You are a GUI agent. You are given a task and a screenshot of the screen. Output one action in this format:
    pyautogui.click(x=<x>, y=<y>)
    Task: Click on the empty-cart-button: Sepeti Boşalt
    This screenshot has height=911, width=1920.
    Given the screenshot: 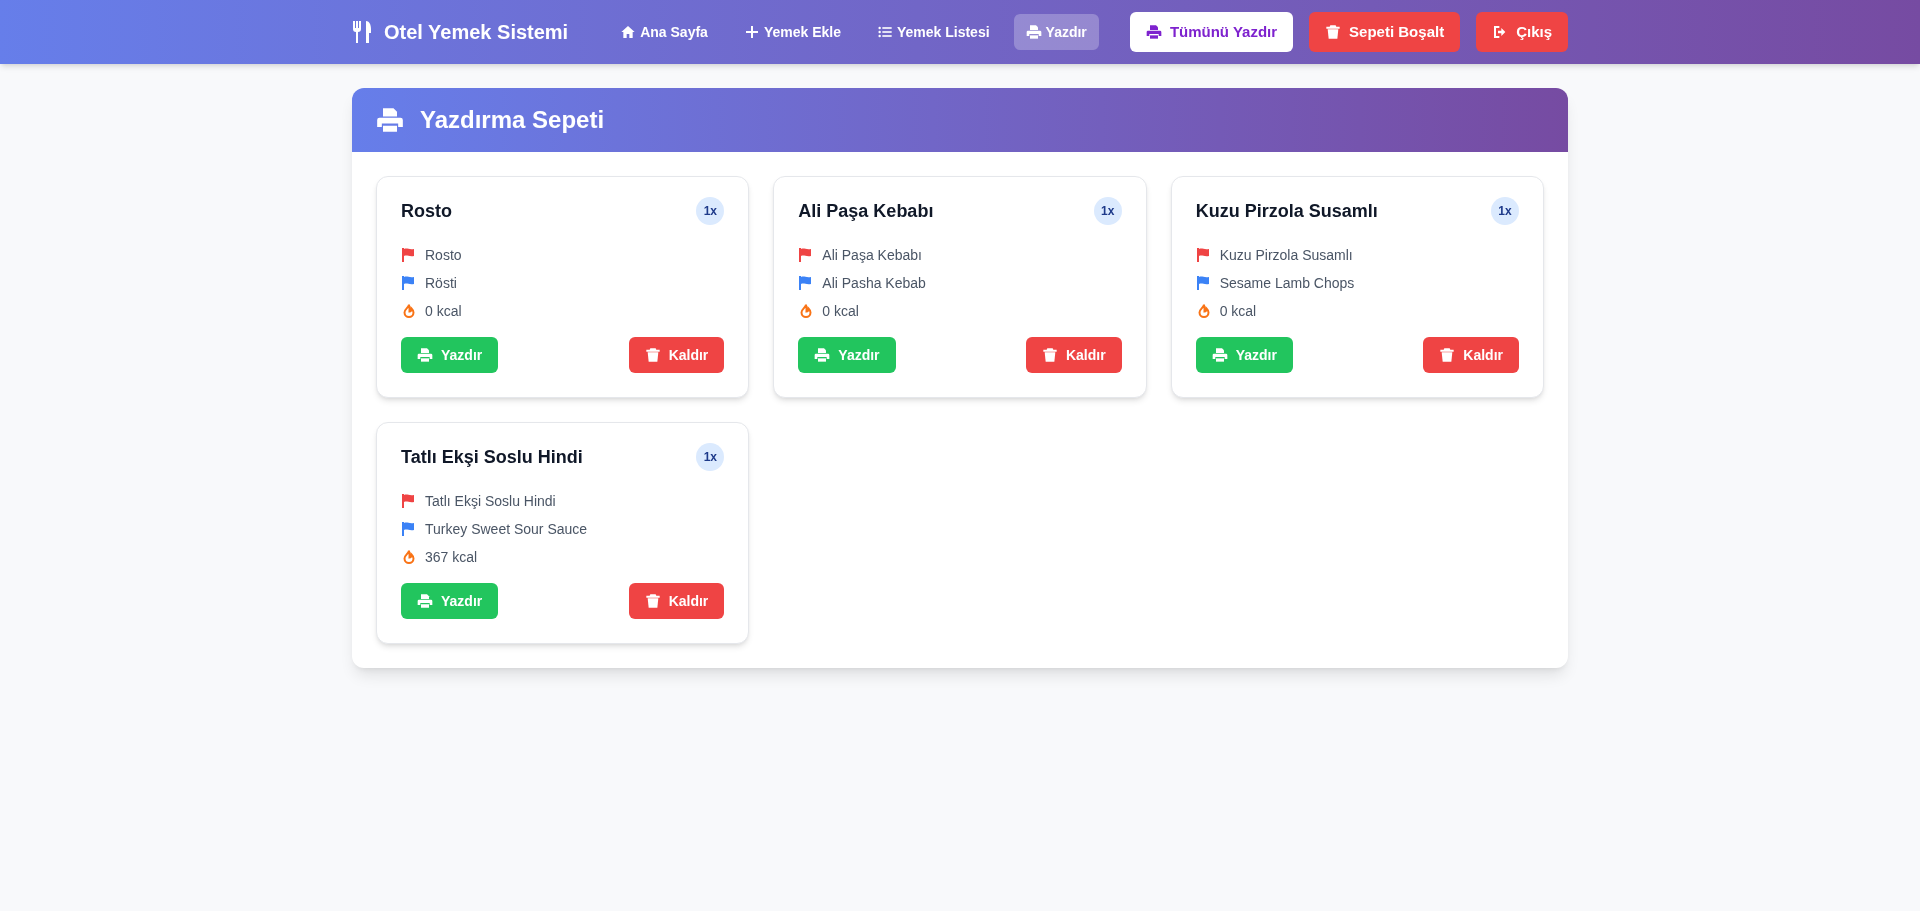 What is the action you would take?
    pyautogui.click(x=1385, y=32)
    